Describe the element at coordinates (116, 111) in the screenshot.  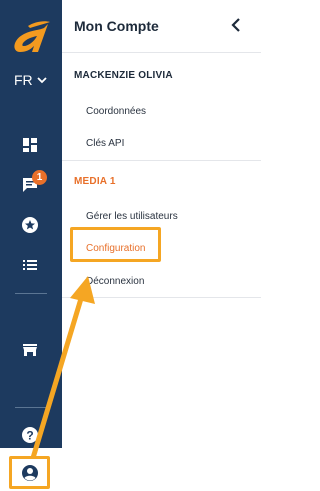
I see `menu-item-coordonnees: Coordonnées` at that location.